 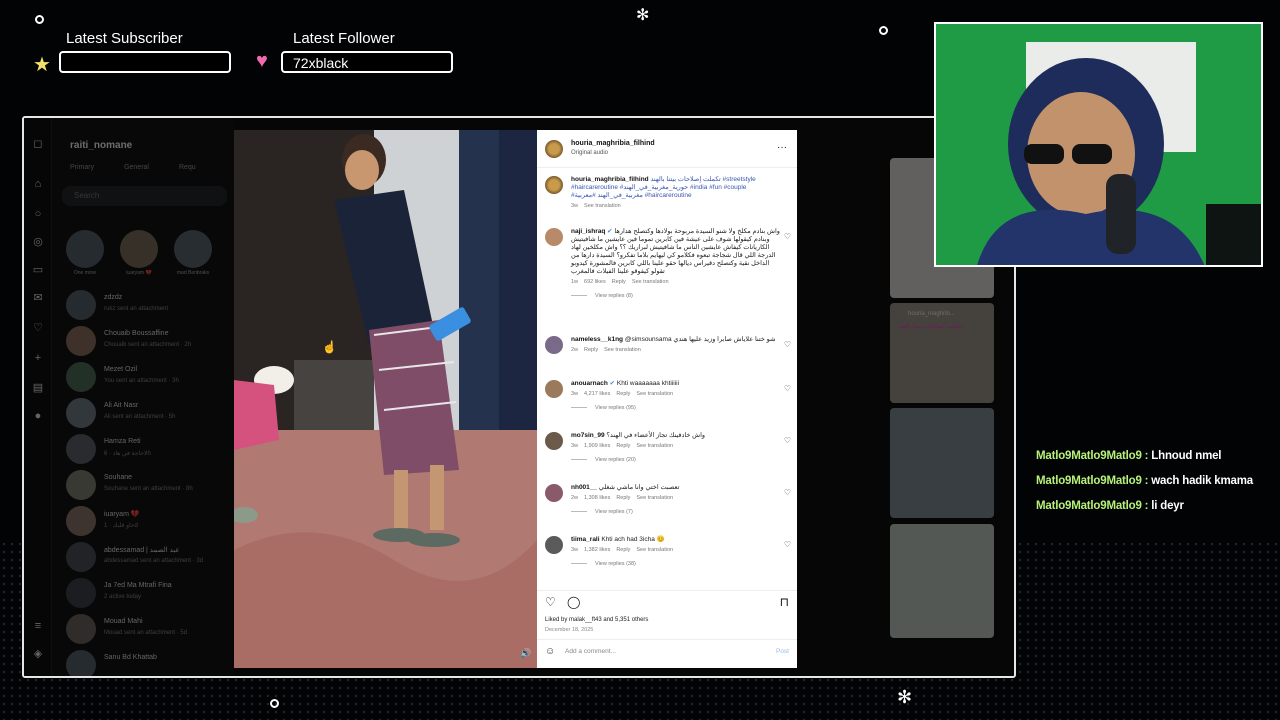 I want to click on create-icon: +, so click(x=38, y=358).